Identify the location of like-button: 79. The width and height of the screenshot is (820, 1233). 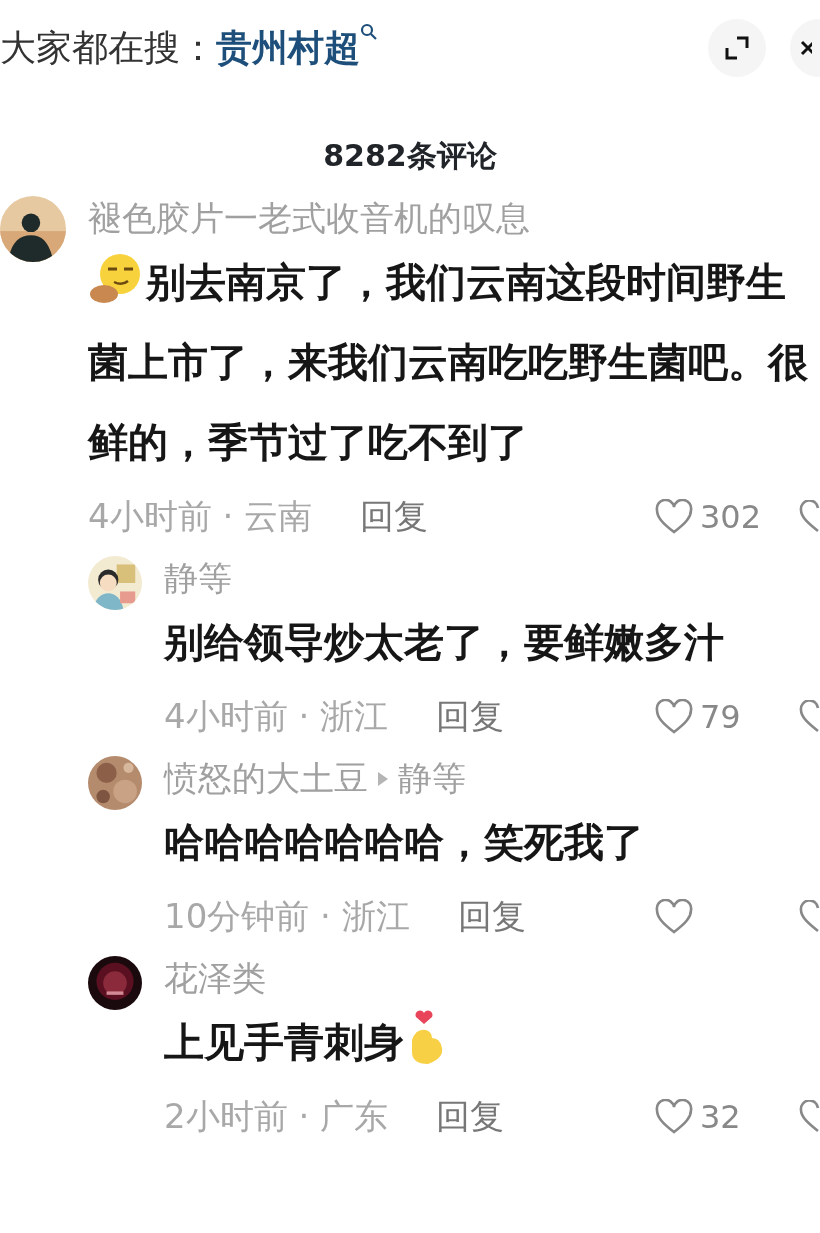
(714, 716).